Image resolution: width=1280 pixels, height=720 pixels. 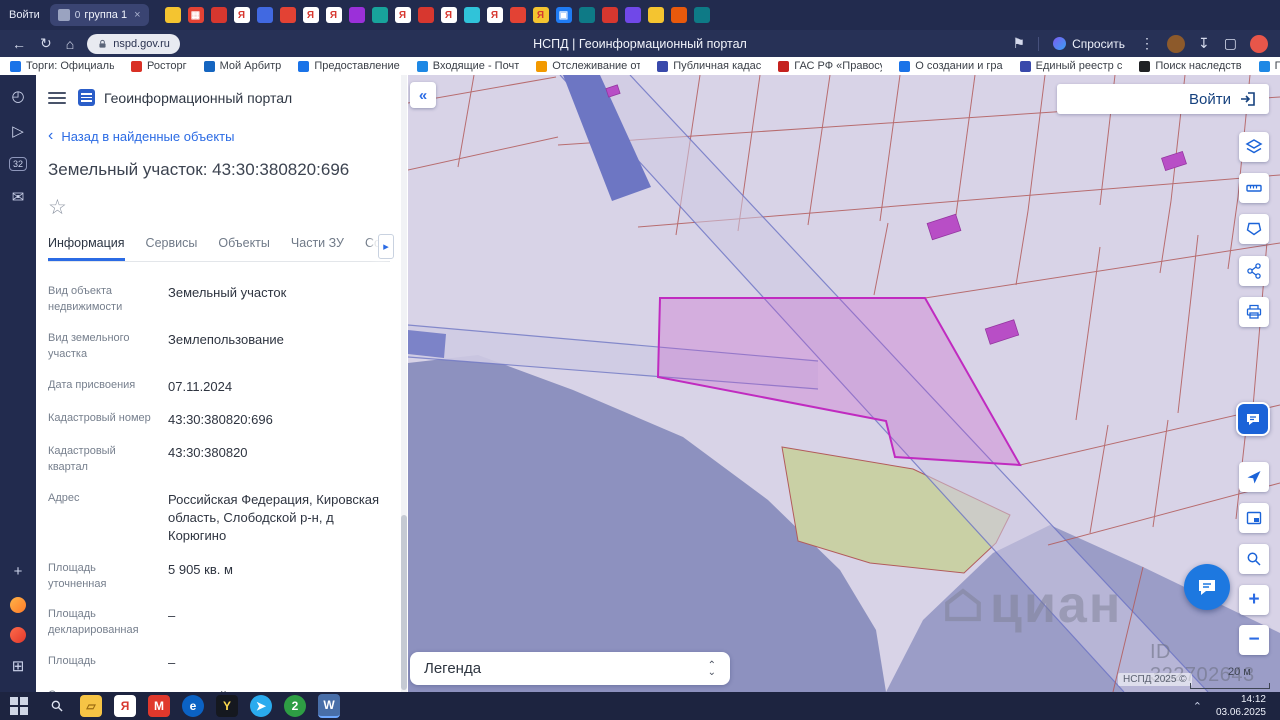 What do you see at coordinates (542, 66) in the screenshot?
I see `bookmark-favicon` at bounding box center [542, 66].